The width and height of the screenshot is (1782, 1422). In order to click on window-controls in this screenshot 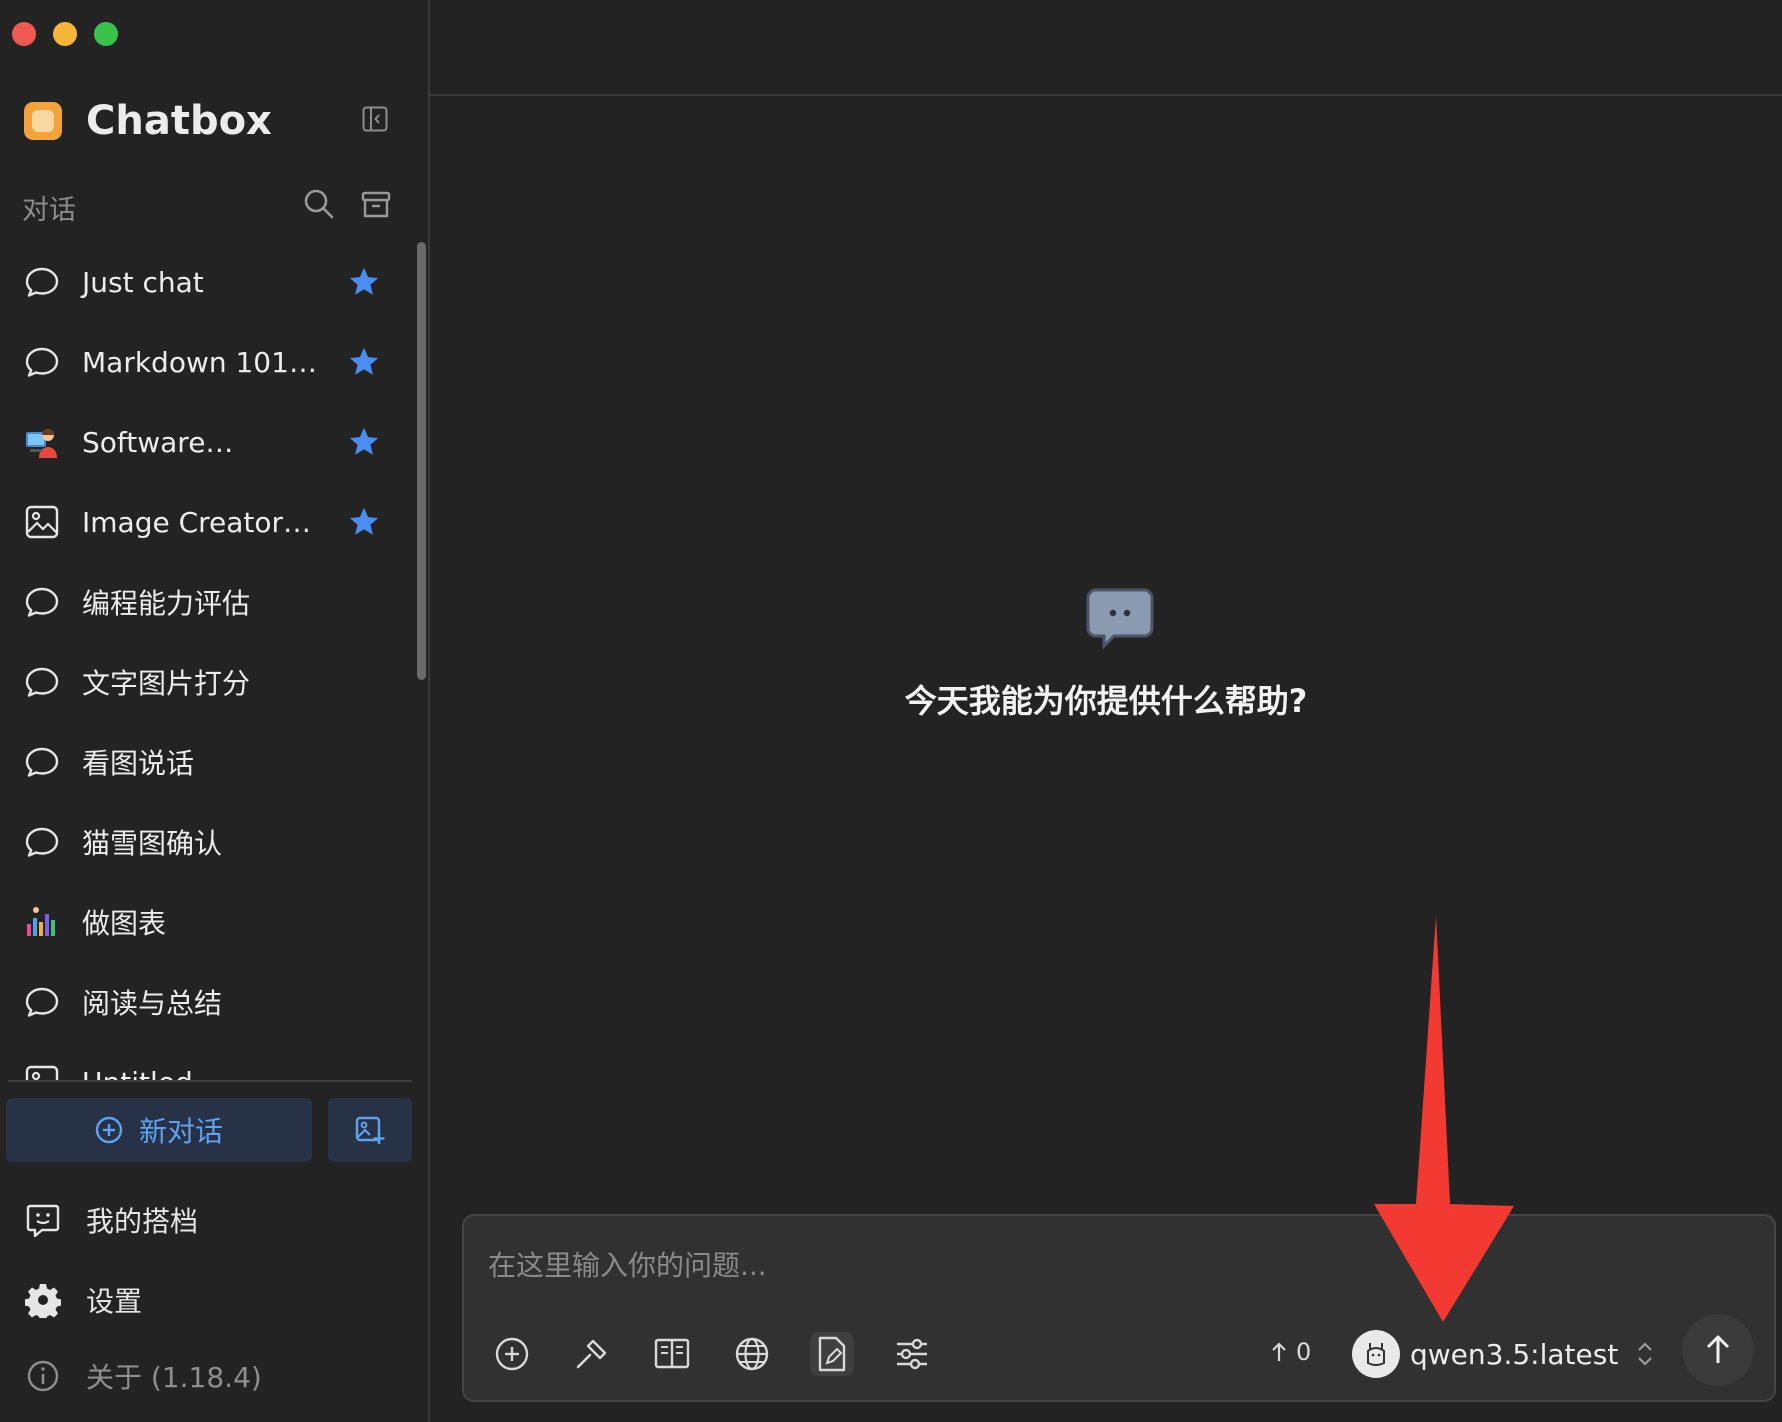, I will do `click(65, 34)`.